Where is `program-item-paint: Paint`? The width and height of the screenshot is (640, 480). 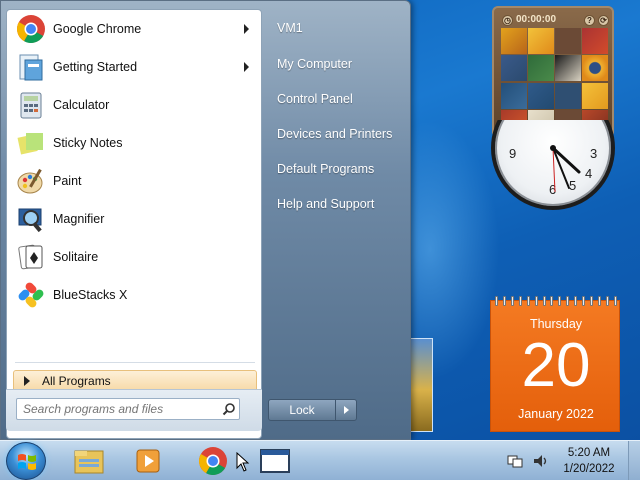
program-item-paint: Paint is located at coordinates (134, 181).